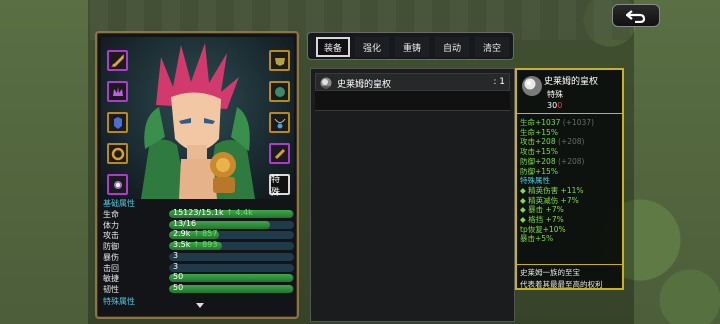 The image size is (720, 324). What do you see at coordinates (198, 224) in the screenshot?
I see `stat-row: 体力 13/16` at bounding box center [198, 224].